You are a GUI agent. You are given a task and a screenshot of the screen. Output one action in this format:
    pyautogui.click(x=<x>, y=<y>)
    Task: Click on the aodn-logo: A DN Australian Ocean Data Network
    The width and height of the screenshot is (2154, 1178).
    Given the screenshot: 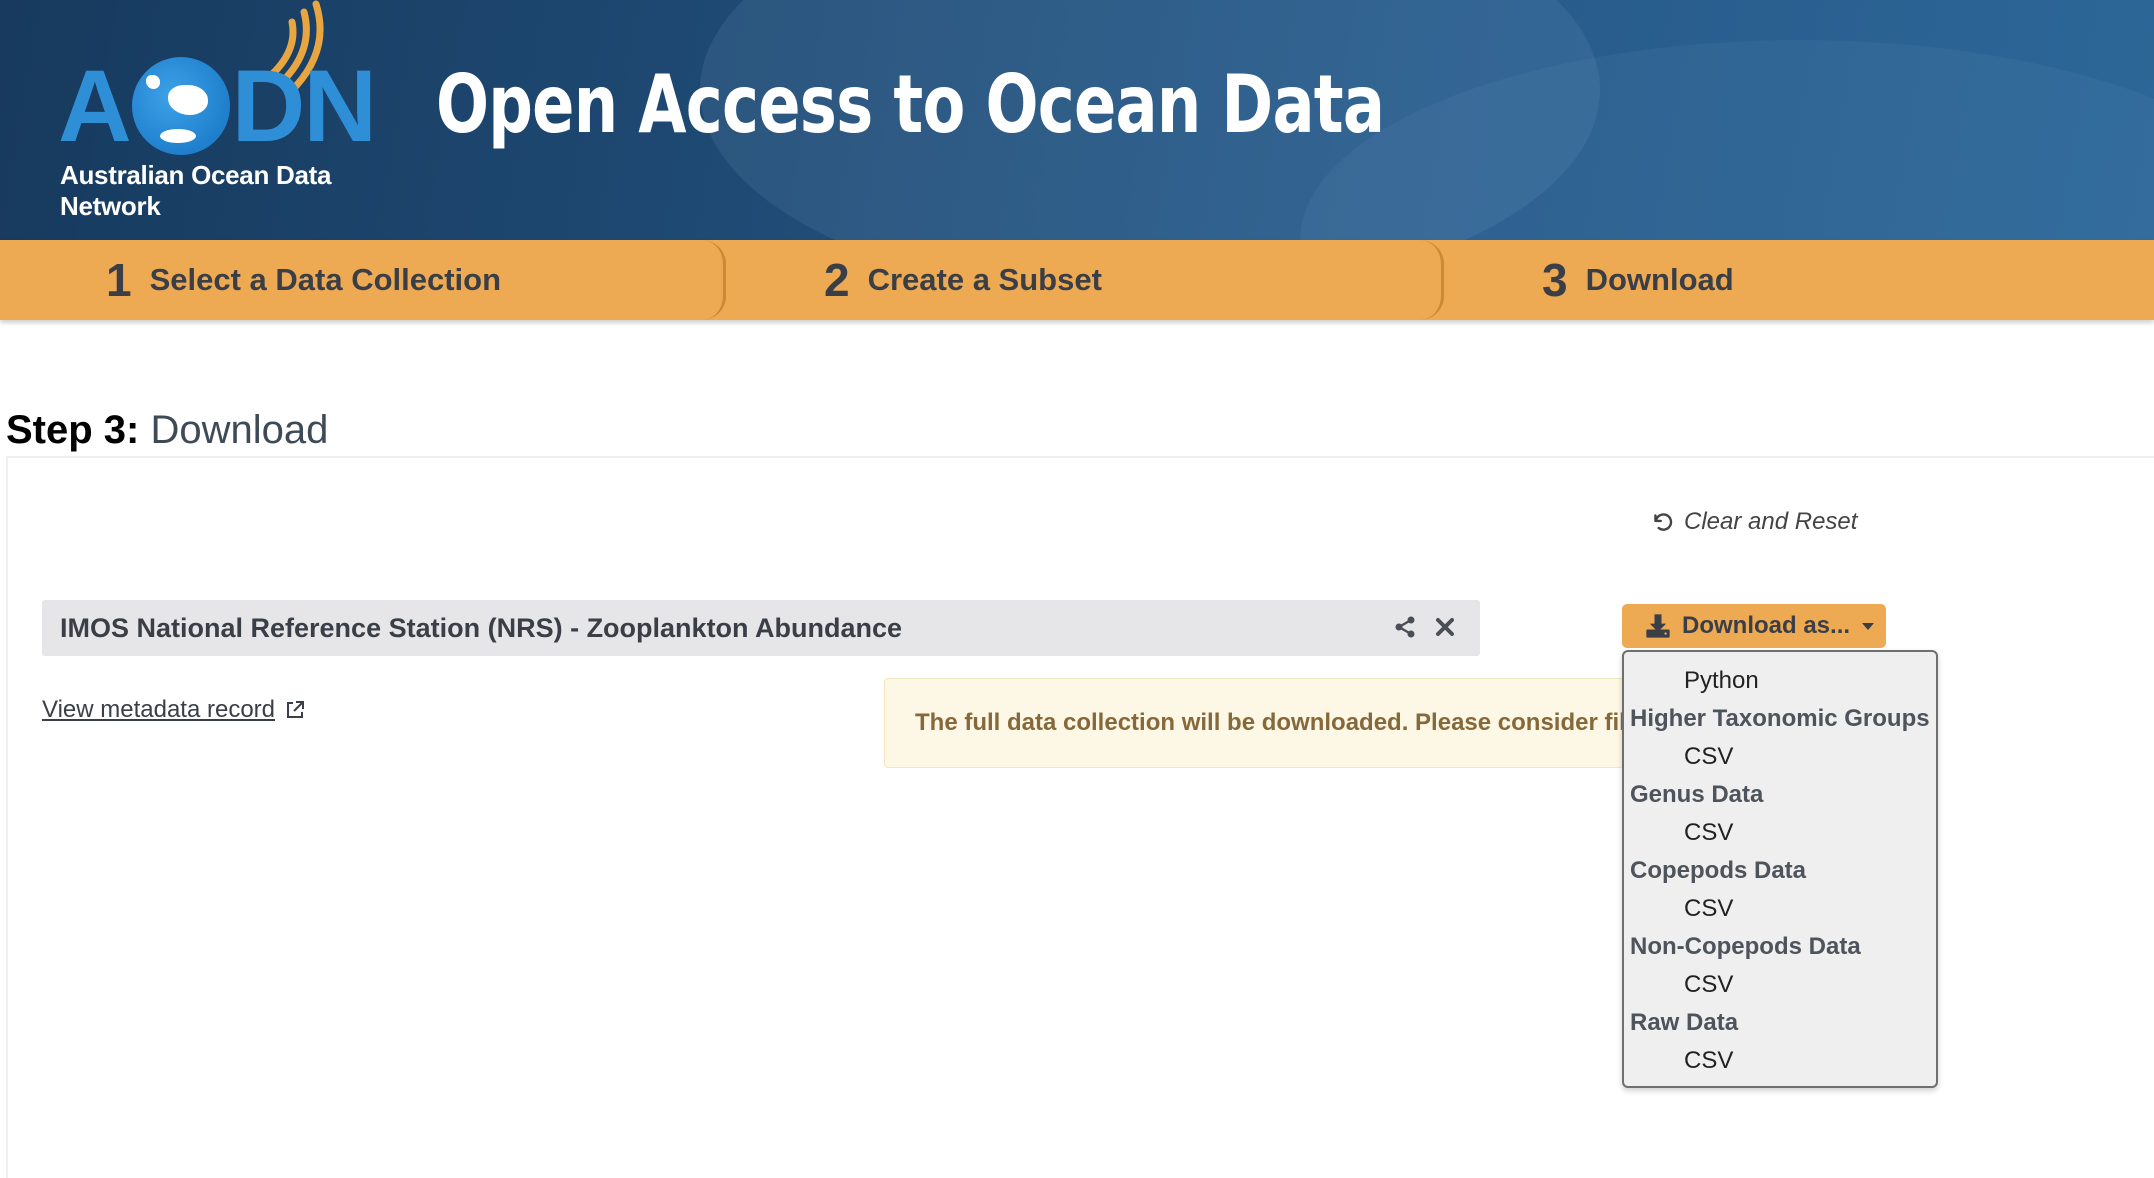 What is the action you would take?
    pyautogui.click(x=238, y=110)
    